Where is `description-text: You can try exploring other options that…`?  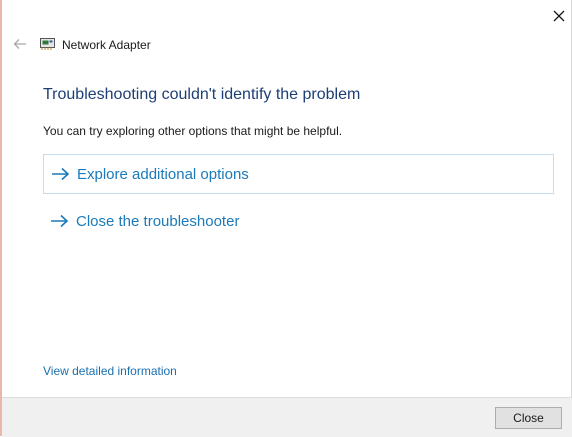 description-text: You can try exploring other options that… is located at coordinates (193, 131).